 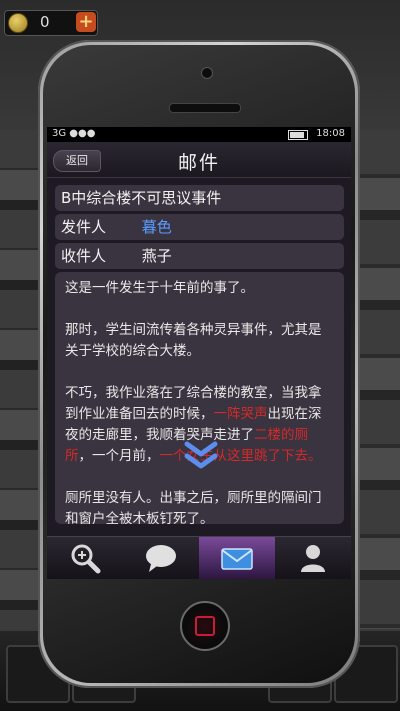 What do you see at coordinates (86, 22) in the screenshot?
I see `add-coins-button: +` at bounding box center [86, 22].